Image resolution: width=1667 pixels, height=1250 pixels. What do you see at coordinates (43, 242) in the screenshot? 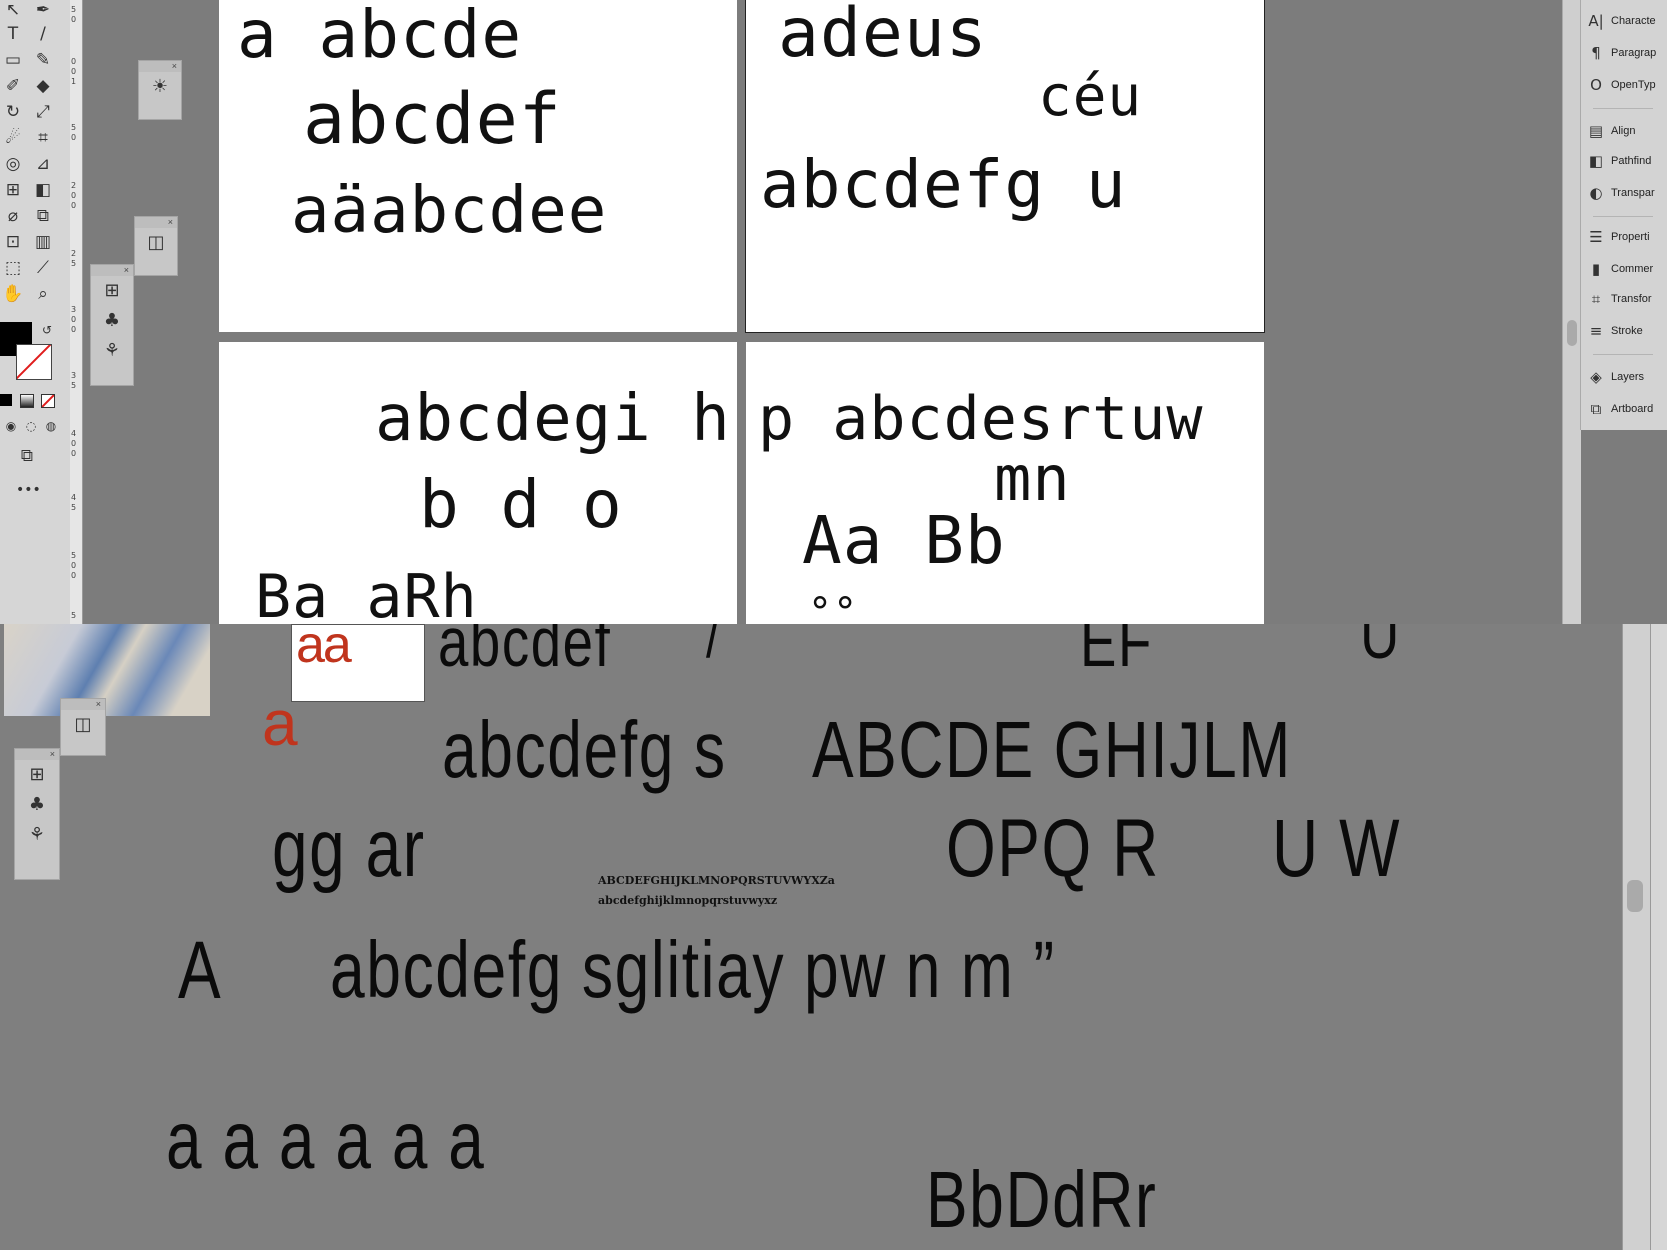
I see `graph-icon: ▥` at bounding box center [43, 242].